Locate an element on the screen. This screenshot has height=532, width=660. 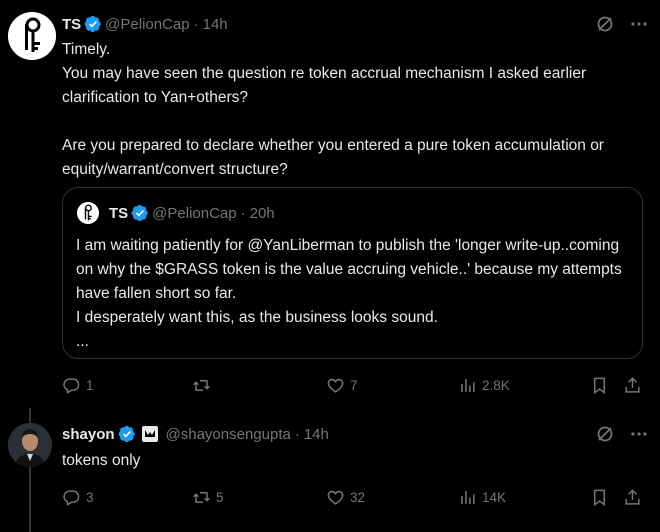
handle: @shayonsengupta is located at coordinates (228, 434).